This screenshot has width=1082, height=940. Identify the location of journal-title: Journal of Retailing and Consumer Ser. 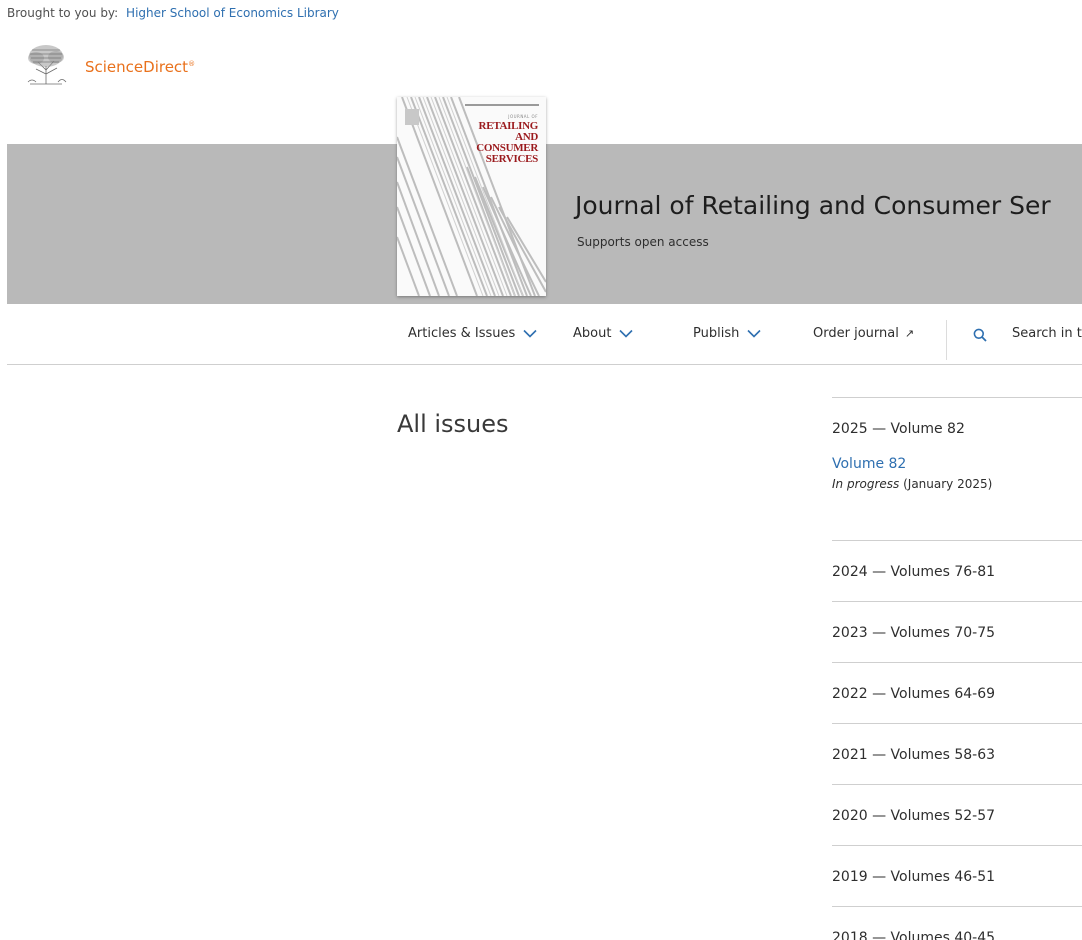
(813, 205).